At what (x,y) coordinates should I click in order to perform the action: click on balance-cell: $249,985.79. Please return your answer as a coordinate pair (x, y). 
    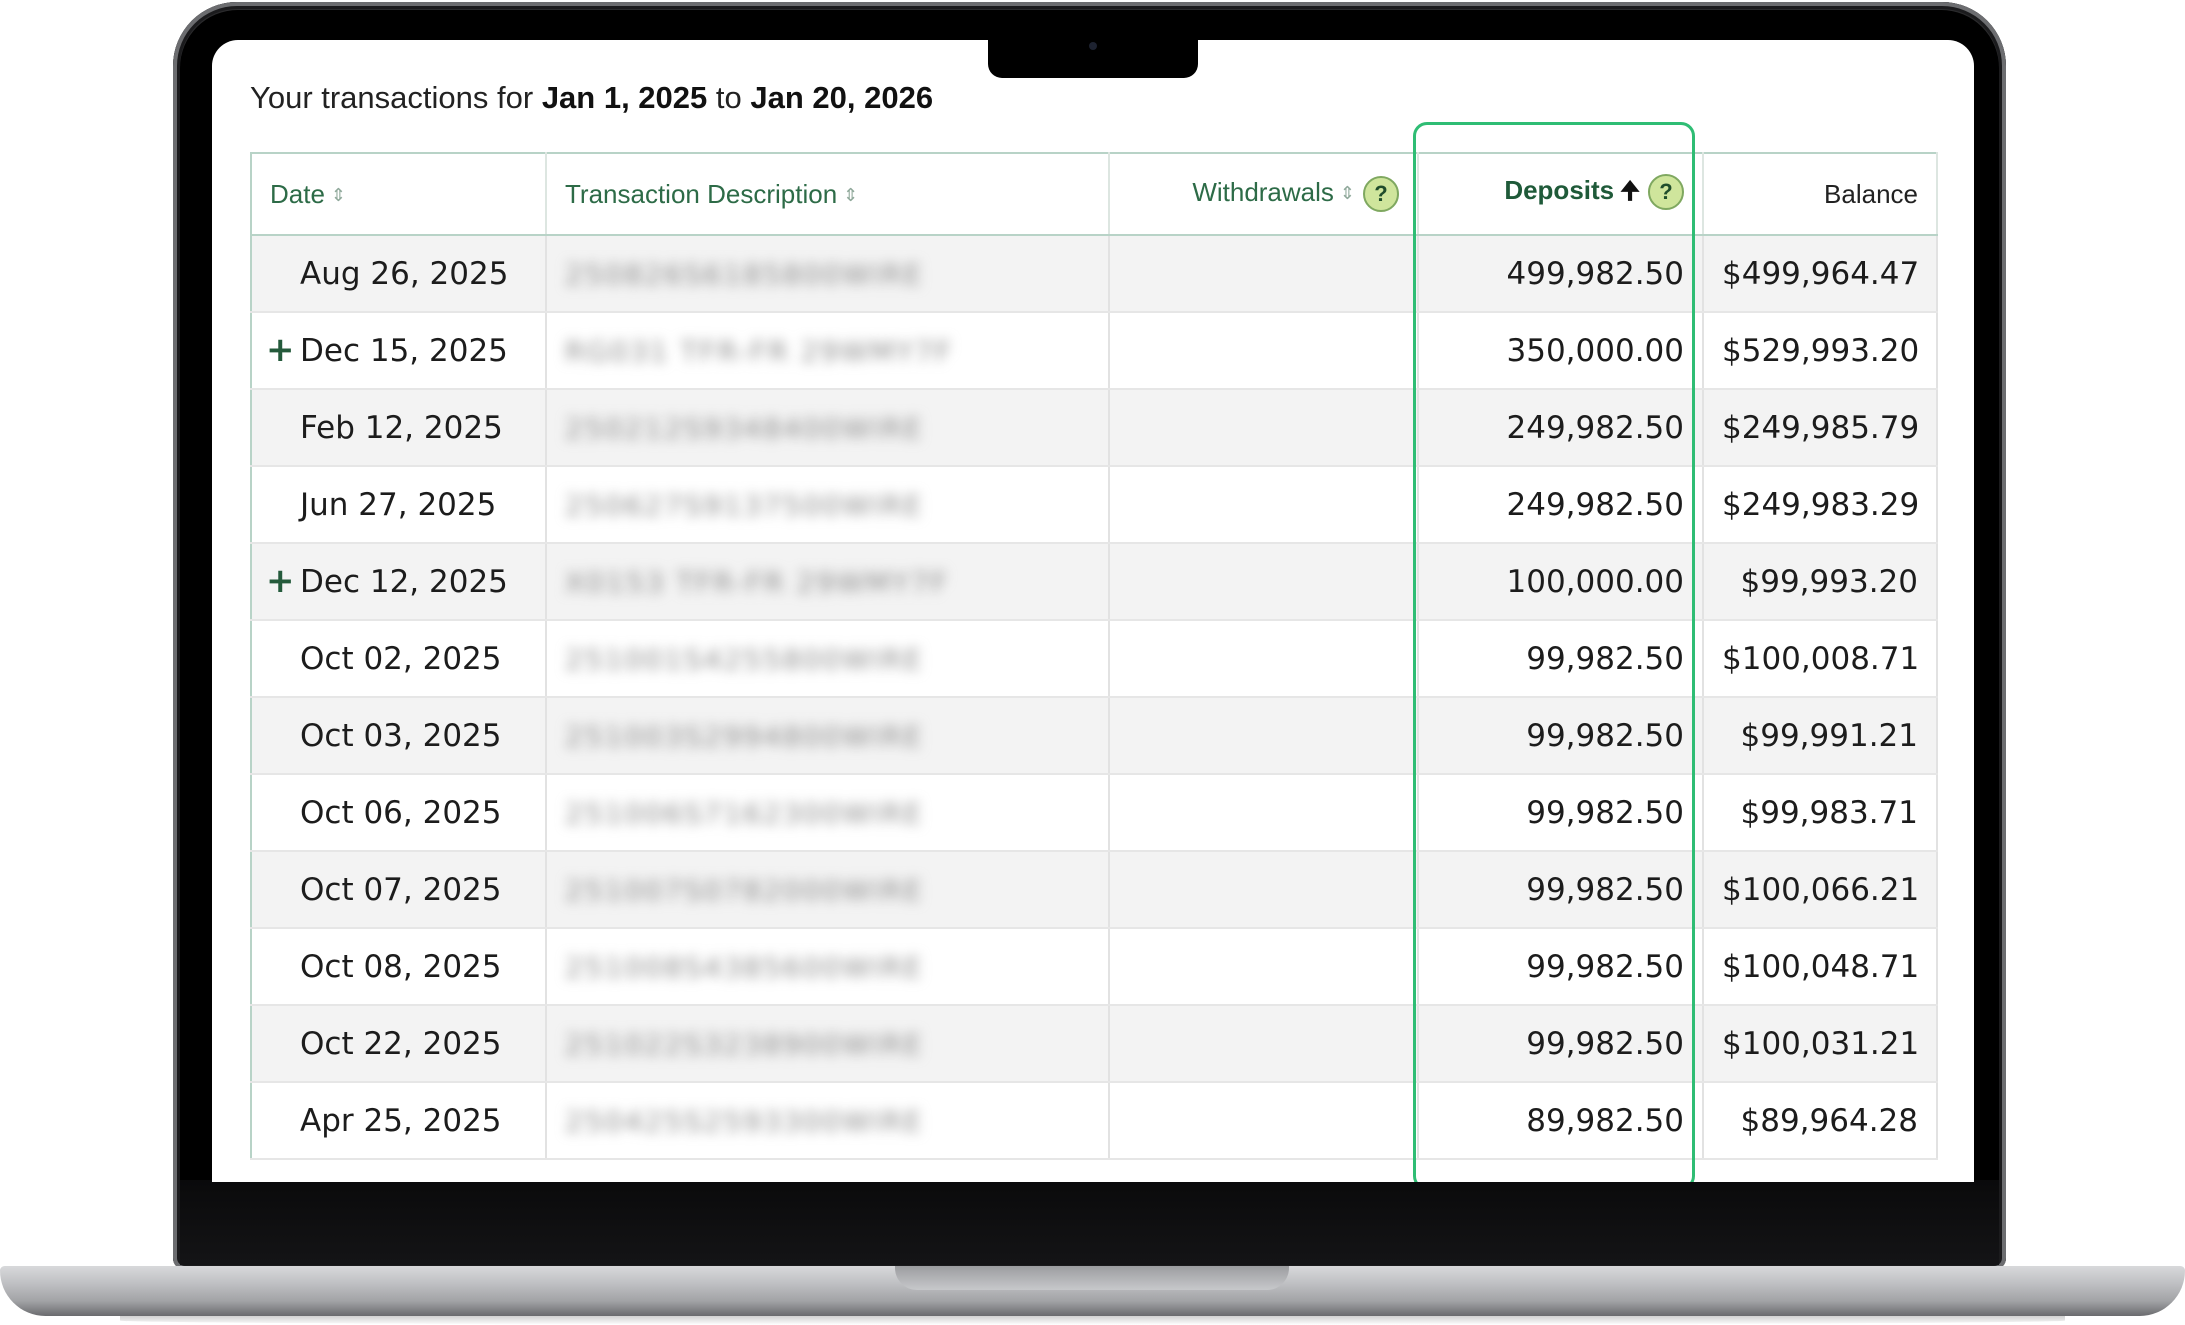
    Looking at the image, I should click on (1820, 428).